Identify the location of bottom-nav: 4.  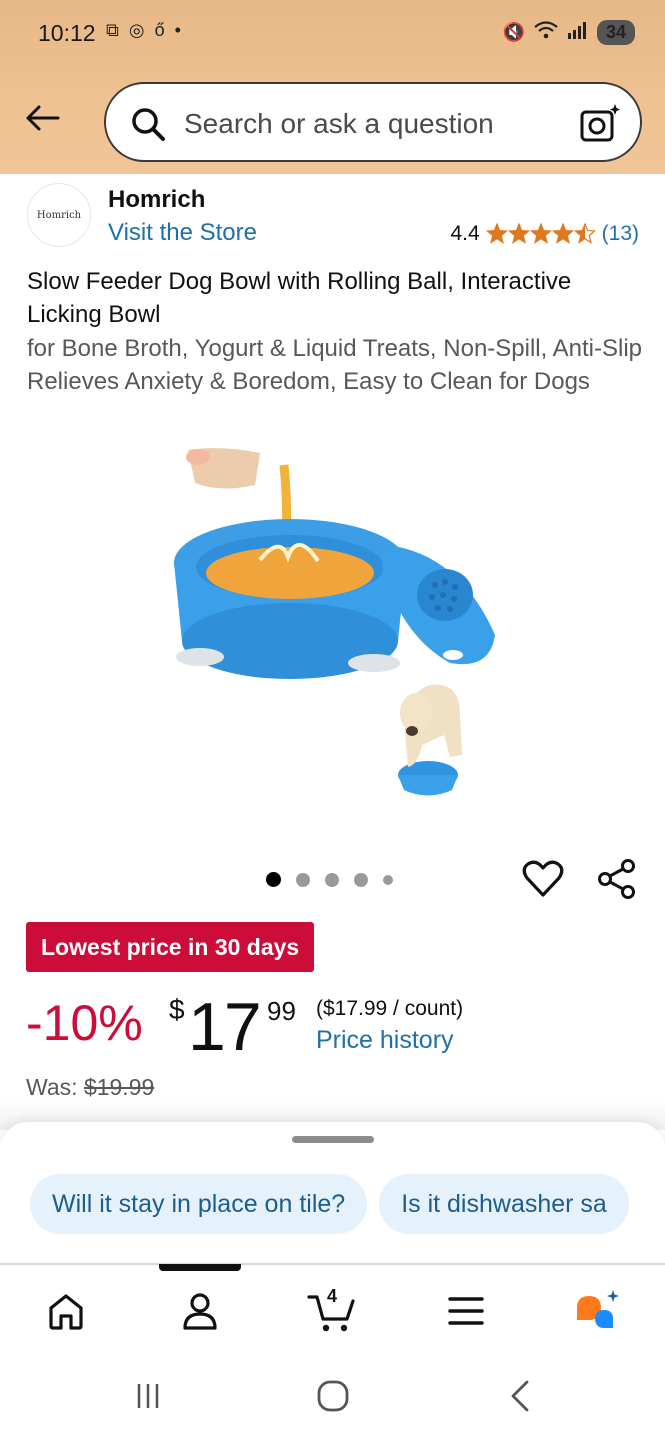
(332, 1308).